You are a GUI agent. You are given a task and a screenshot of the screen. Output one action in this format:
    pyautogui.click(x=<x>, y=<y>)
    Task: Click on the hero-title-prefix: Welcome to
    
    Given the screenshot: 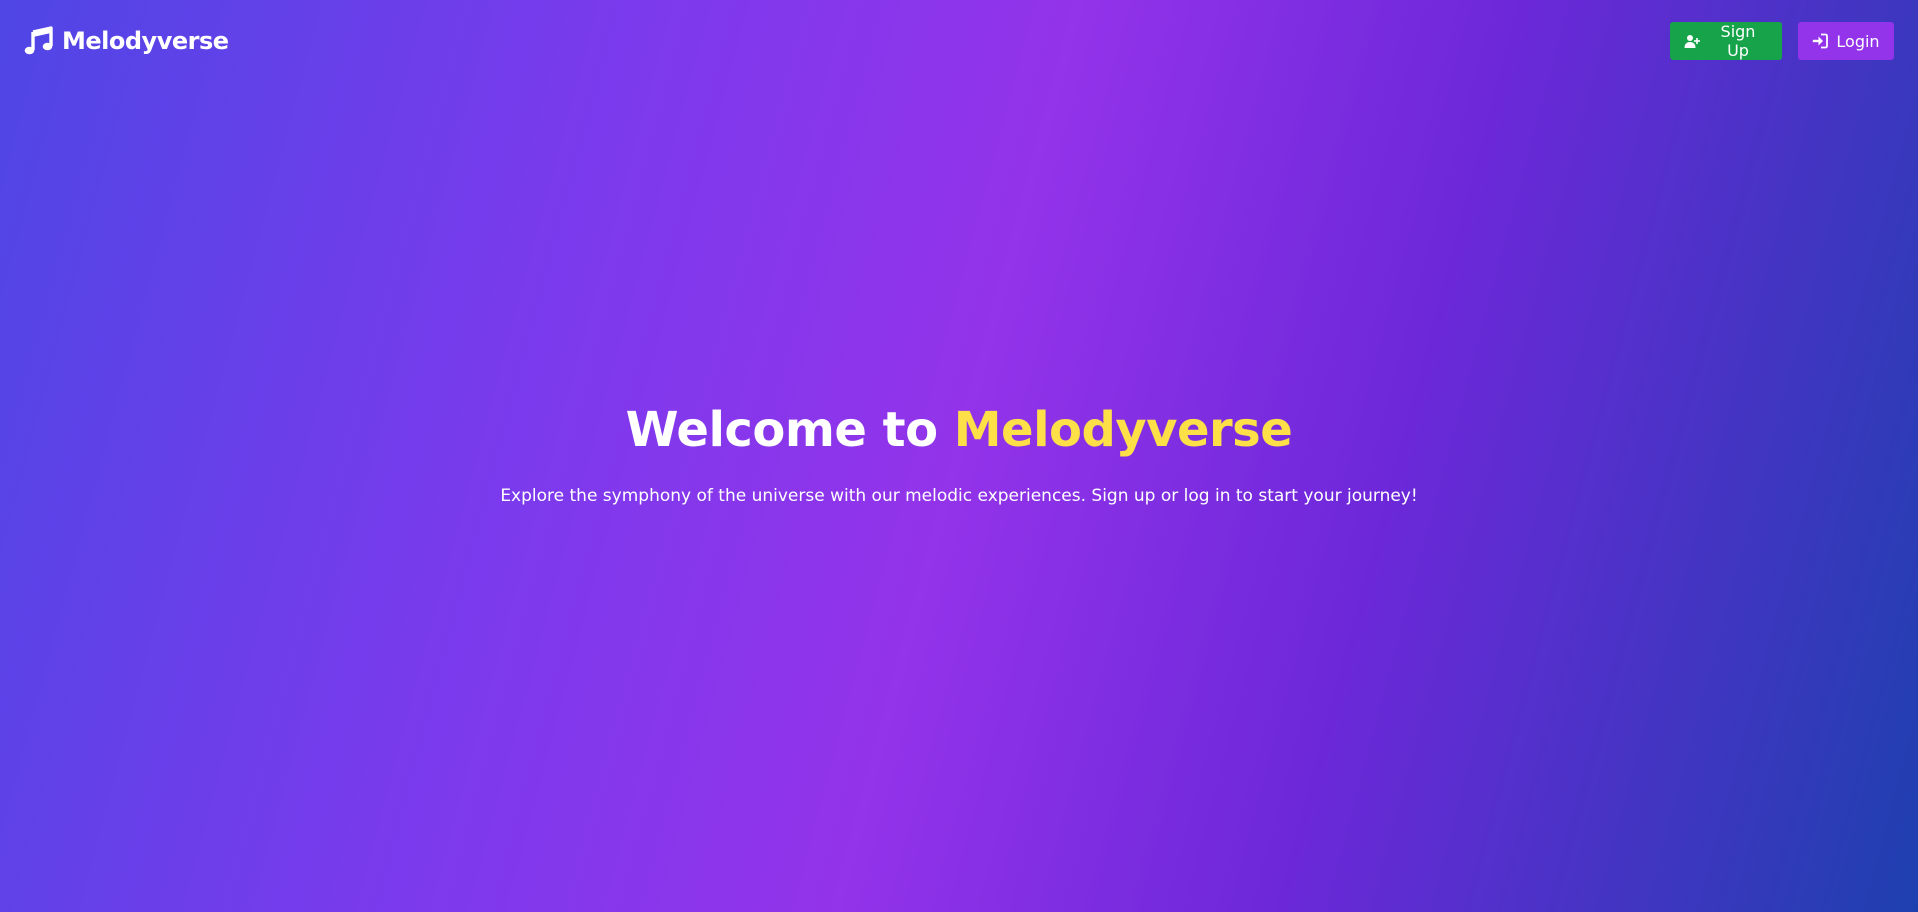 What is the action you would take?
    pyautogui.click(x=789, y=430)
    